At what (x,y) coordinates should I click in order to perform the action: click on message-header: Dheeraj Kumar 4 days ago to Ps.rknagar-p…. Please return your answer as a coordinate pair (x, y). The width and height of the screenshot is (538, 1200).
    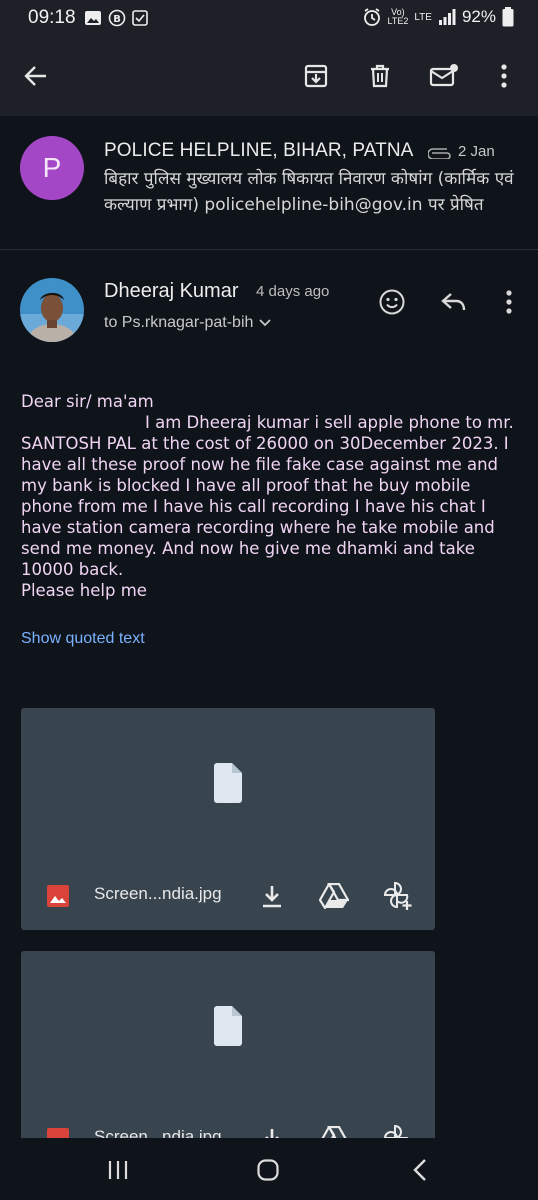
    Looking at the image, I should click on (269, 305).